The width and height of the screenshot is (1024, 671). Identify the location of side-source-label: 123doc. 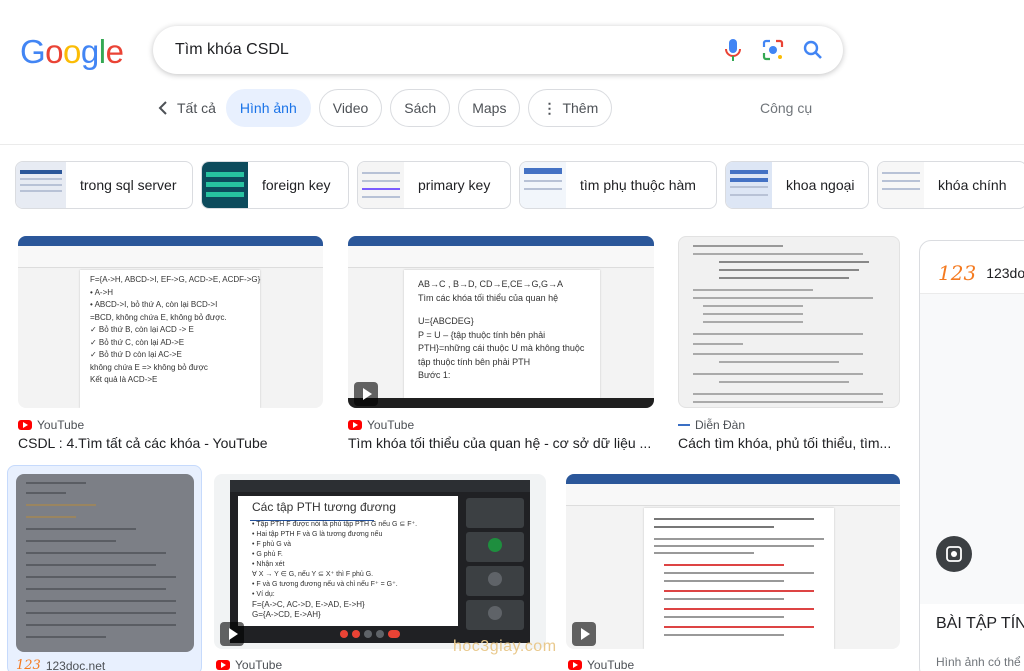
(1005, 273).